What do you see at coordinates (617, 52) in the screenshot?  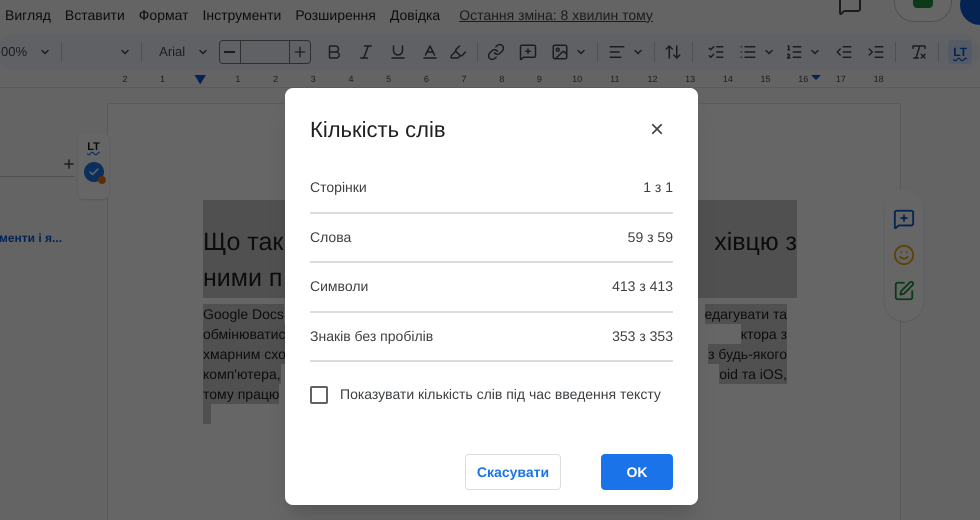 I see `align-icon` at bounding box center [617, 52].